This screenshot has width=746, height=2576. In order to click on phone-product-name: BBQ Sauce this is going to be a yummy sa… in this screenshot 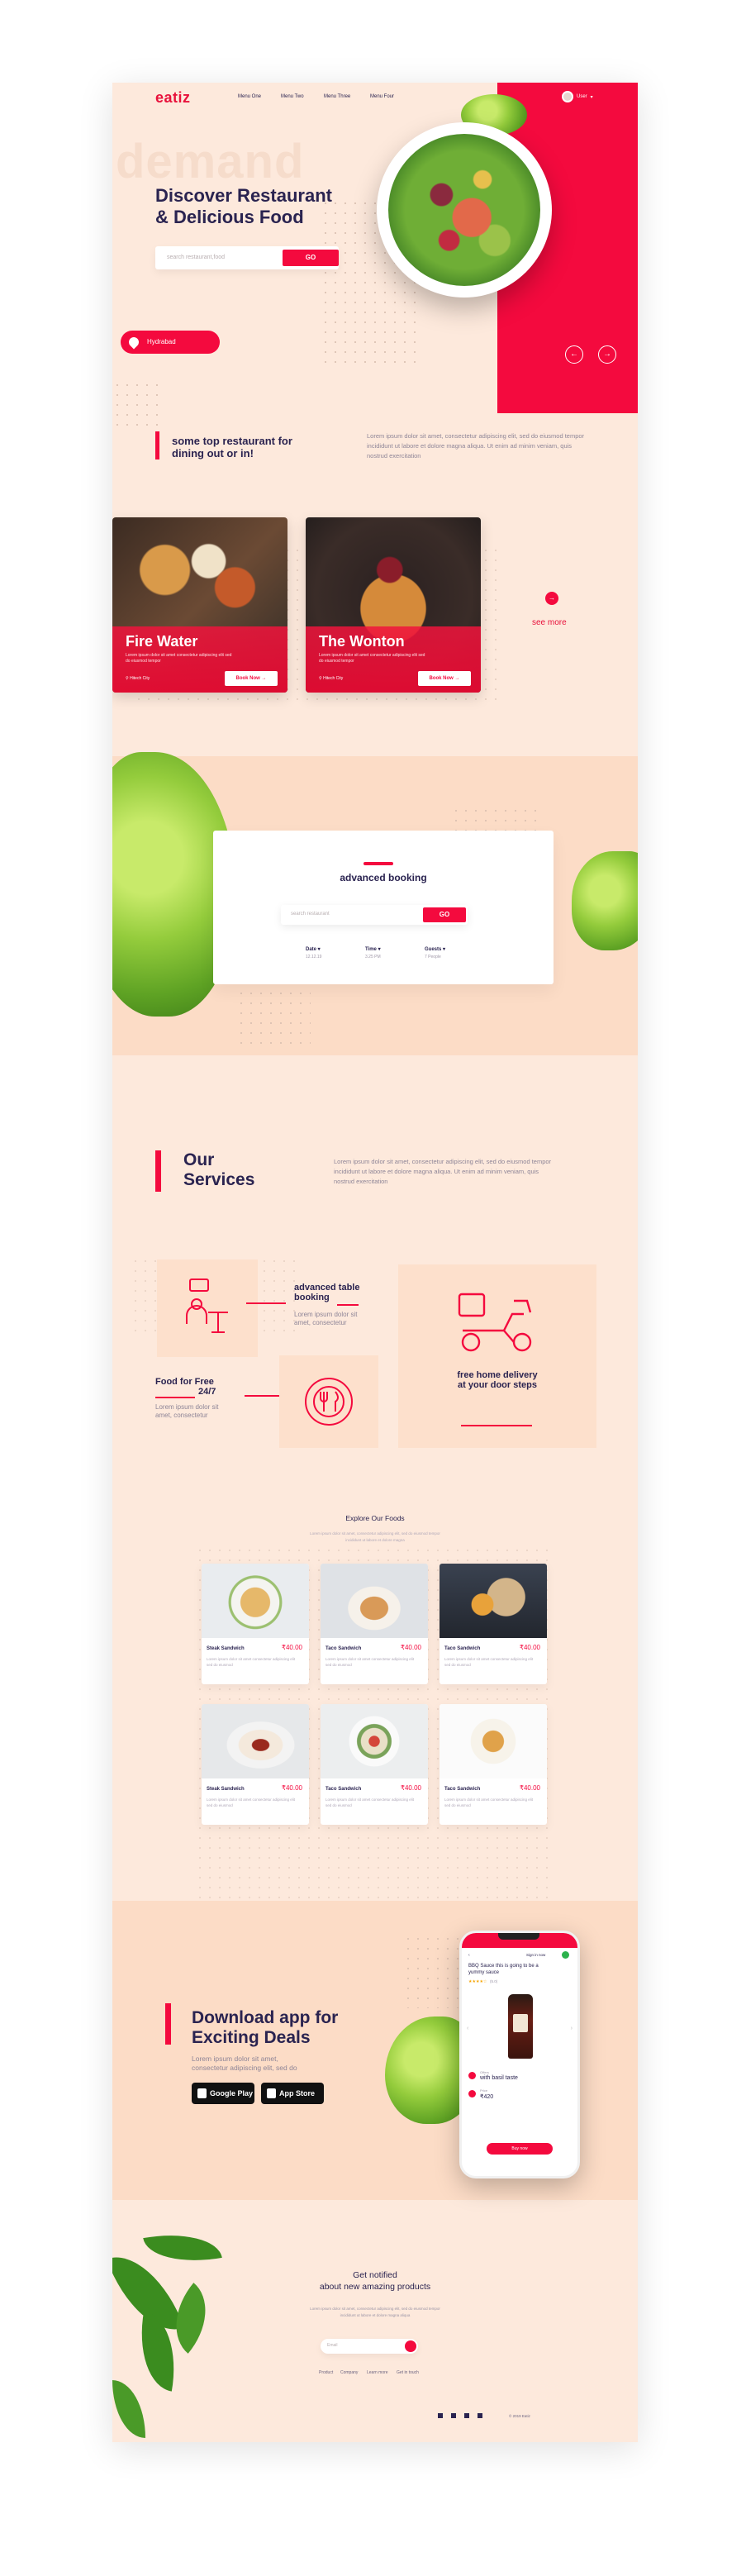, I will do `click(504, 1970)`.